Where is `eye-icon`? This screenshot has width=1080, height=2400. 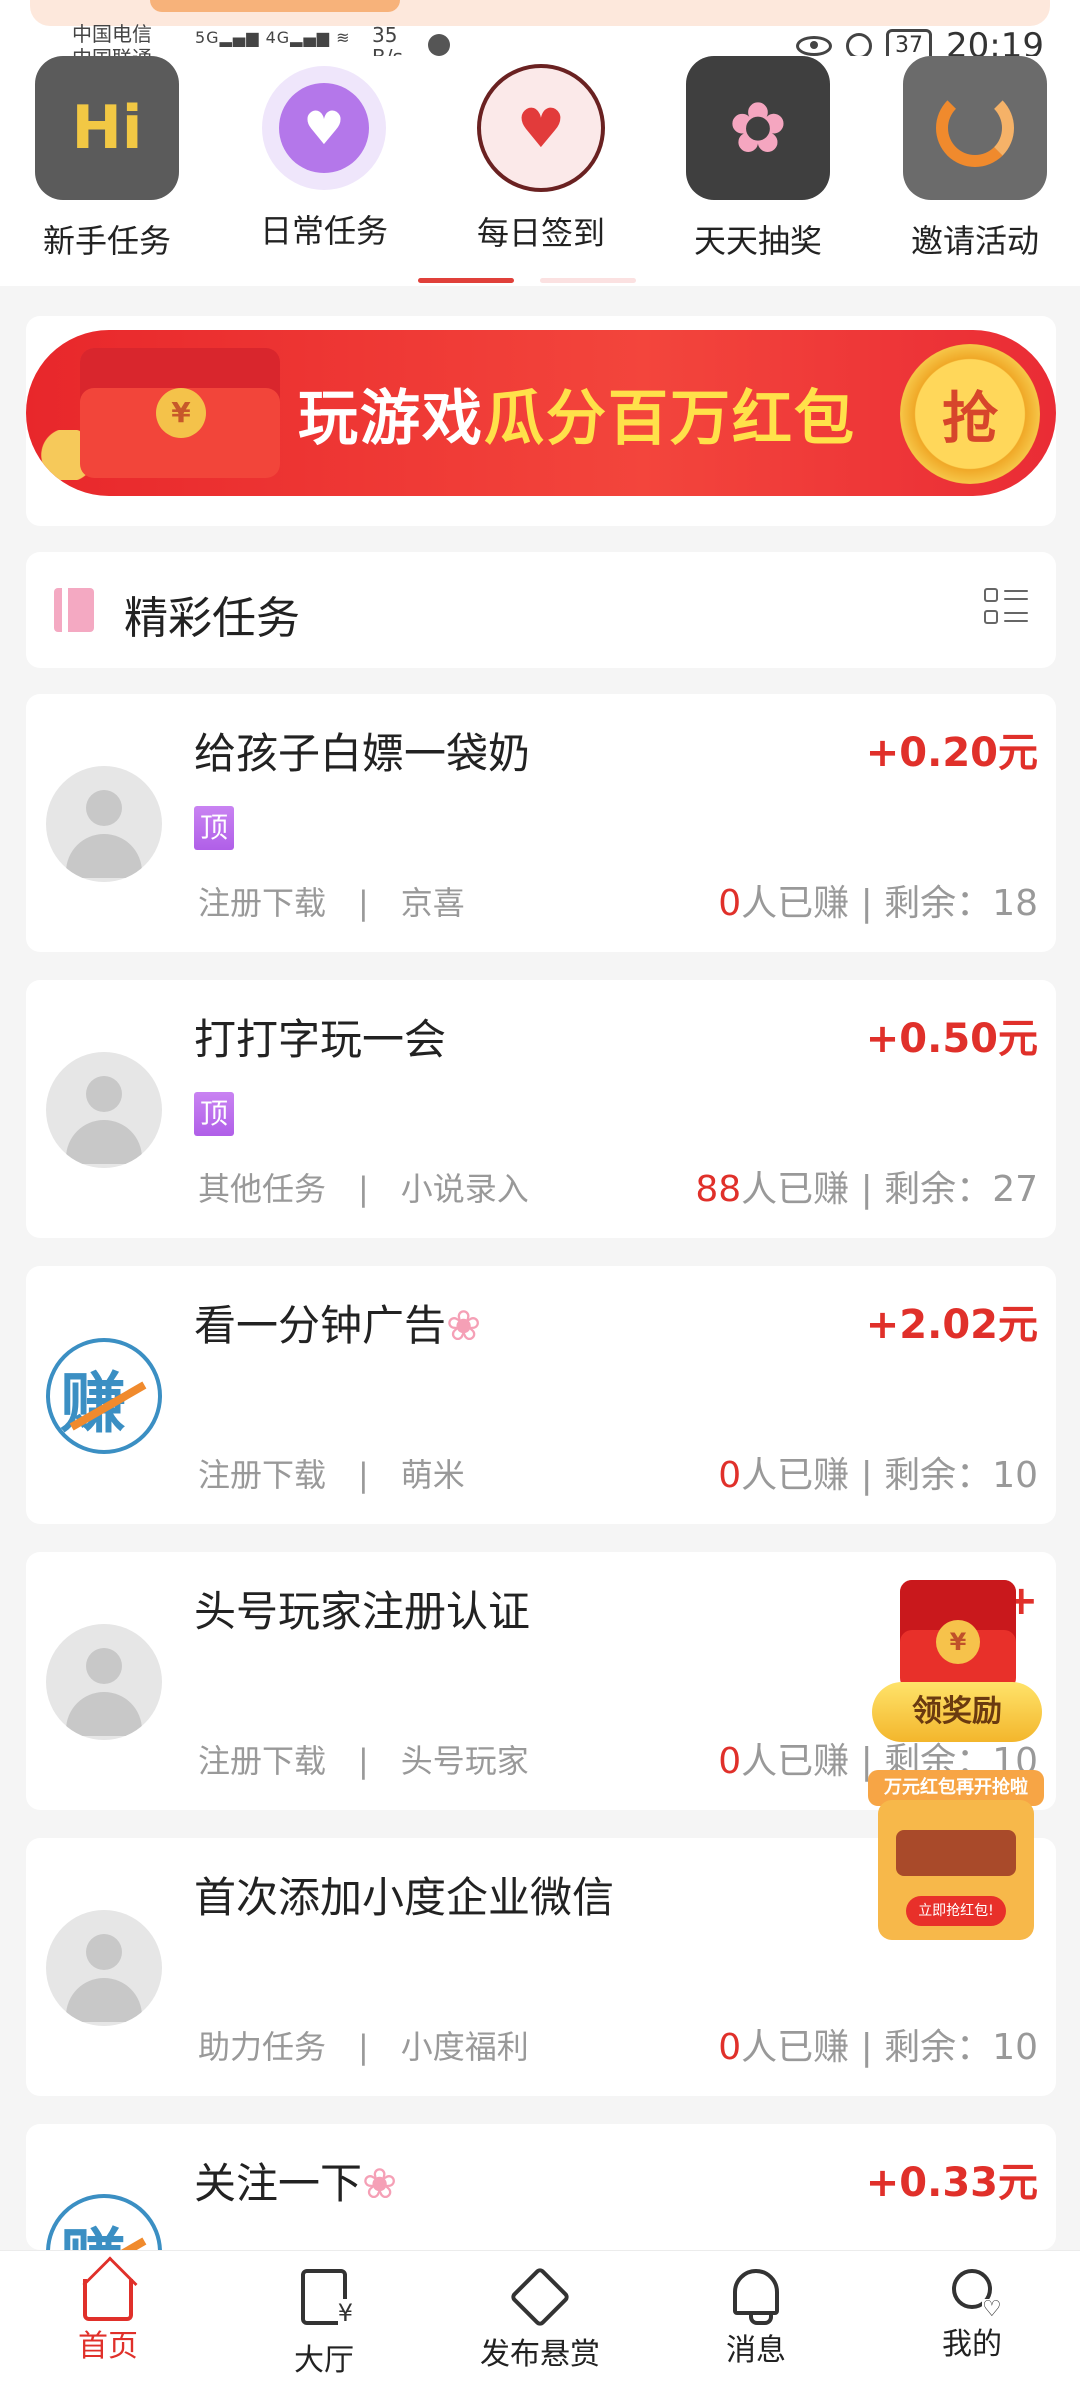 eye-icon is located at coordinates (814, 46).